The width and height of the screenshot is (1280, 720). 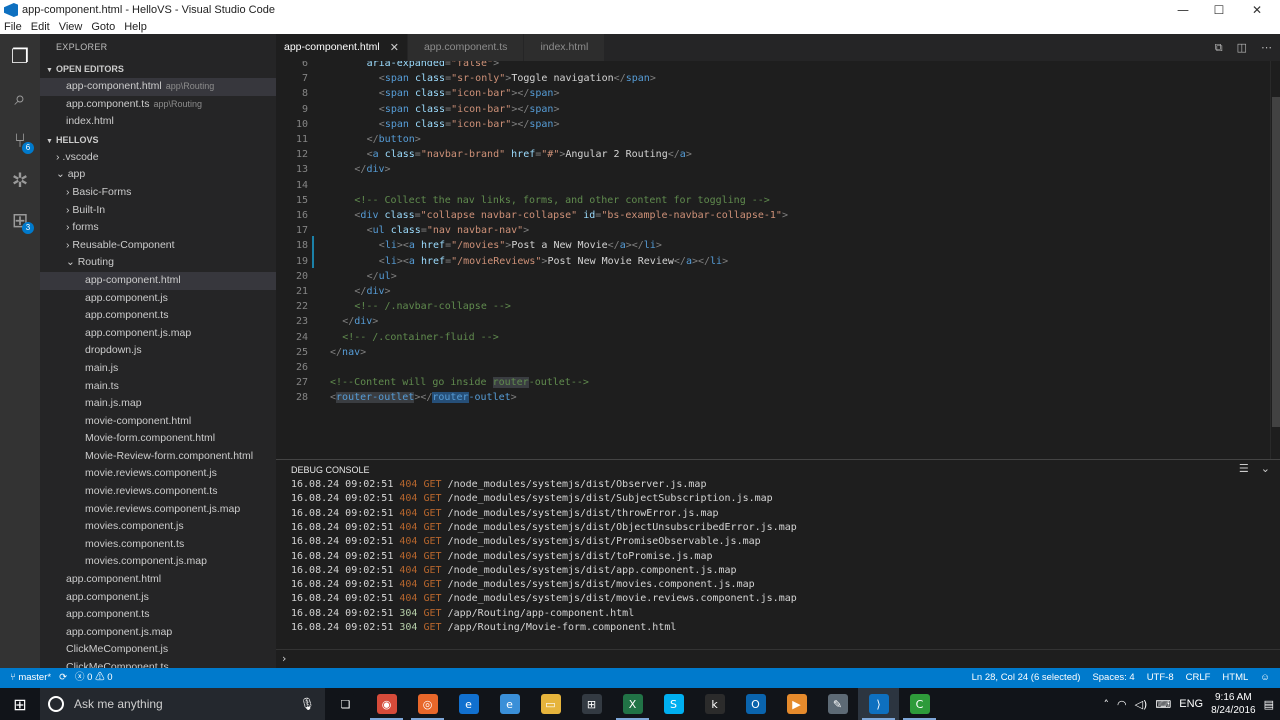 What do you see at coordinates (158, 246) in the screenshot?
I see `file-tree-item: › Reusable-Component` at bounding box center [158, 246].